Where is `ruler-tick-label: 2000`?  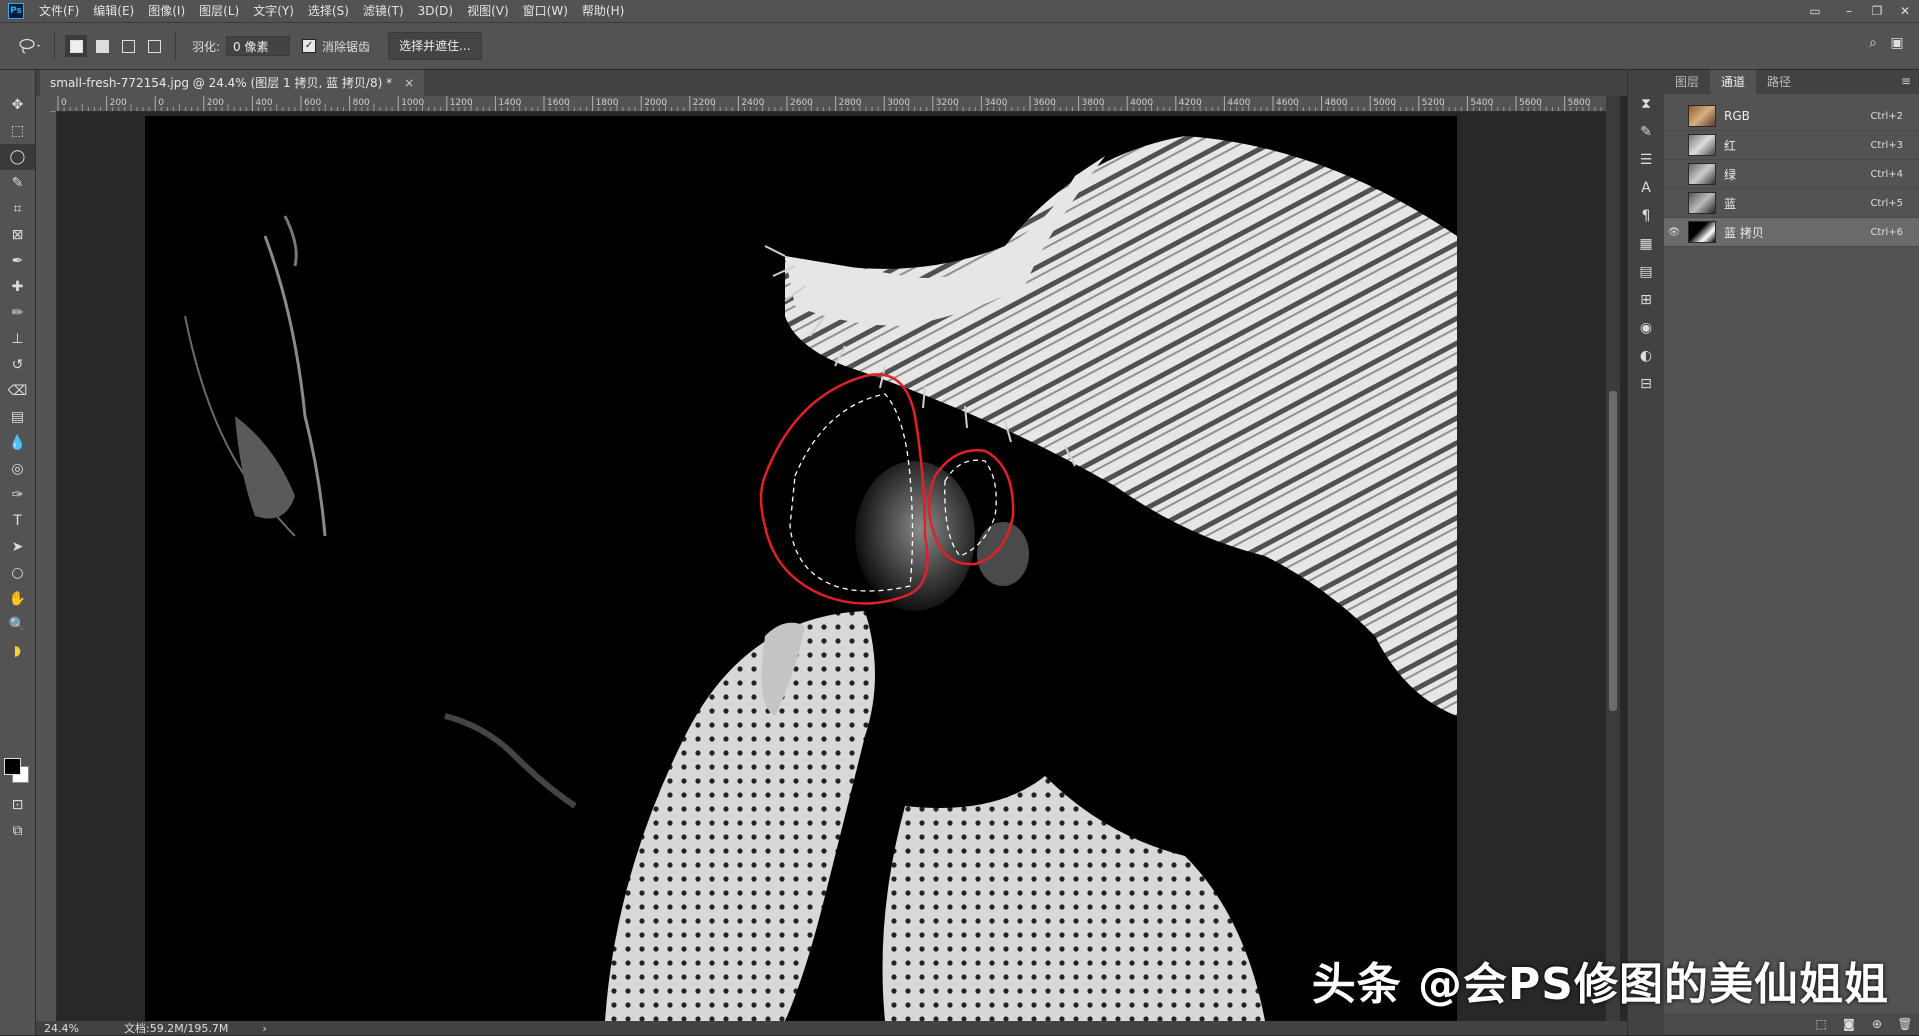
ruler-tick-label: 2000 is located at coordinates (655, 103).